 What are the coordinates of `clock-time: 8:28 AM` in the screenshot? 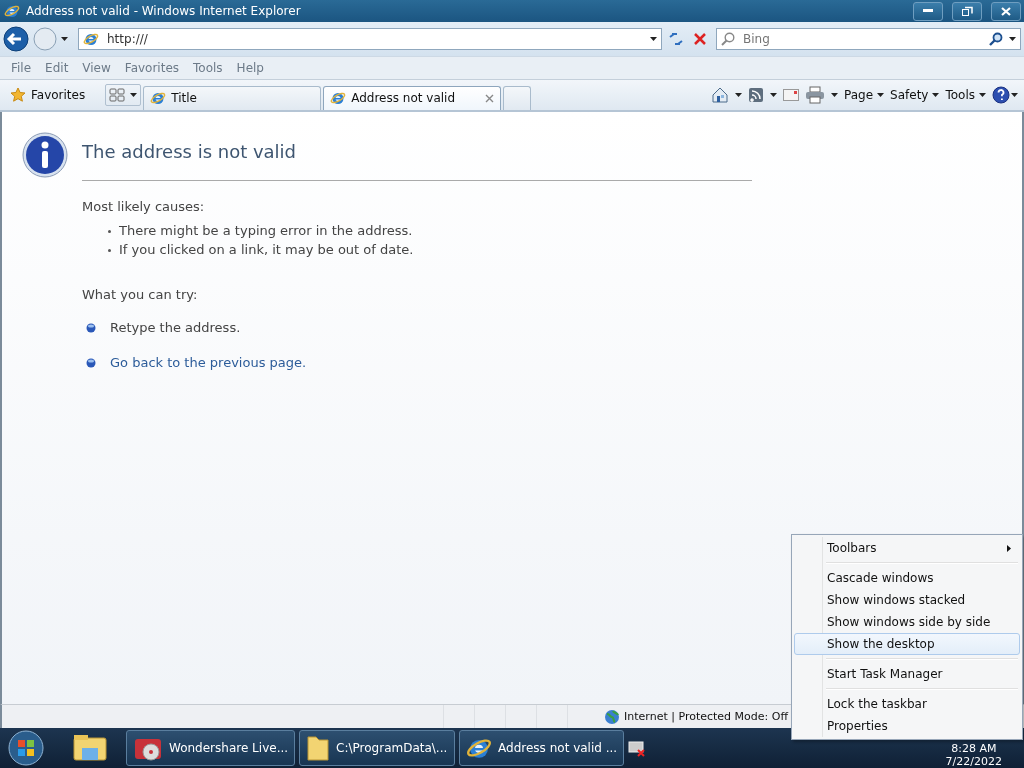 It's located at (974, 748).